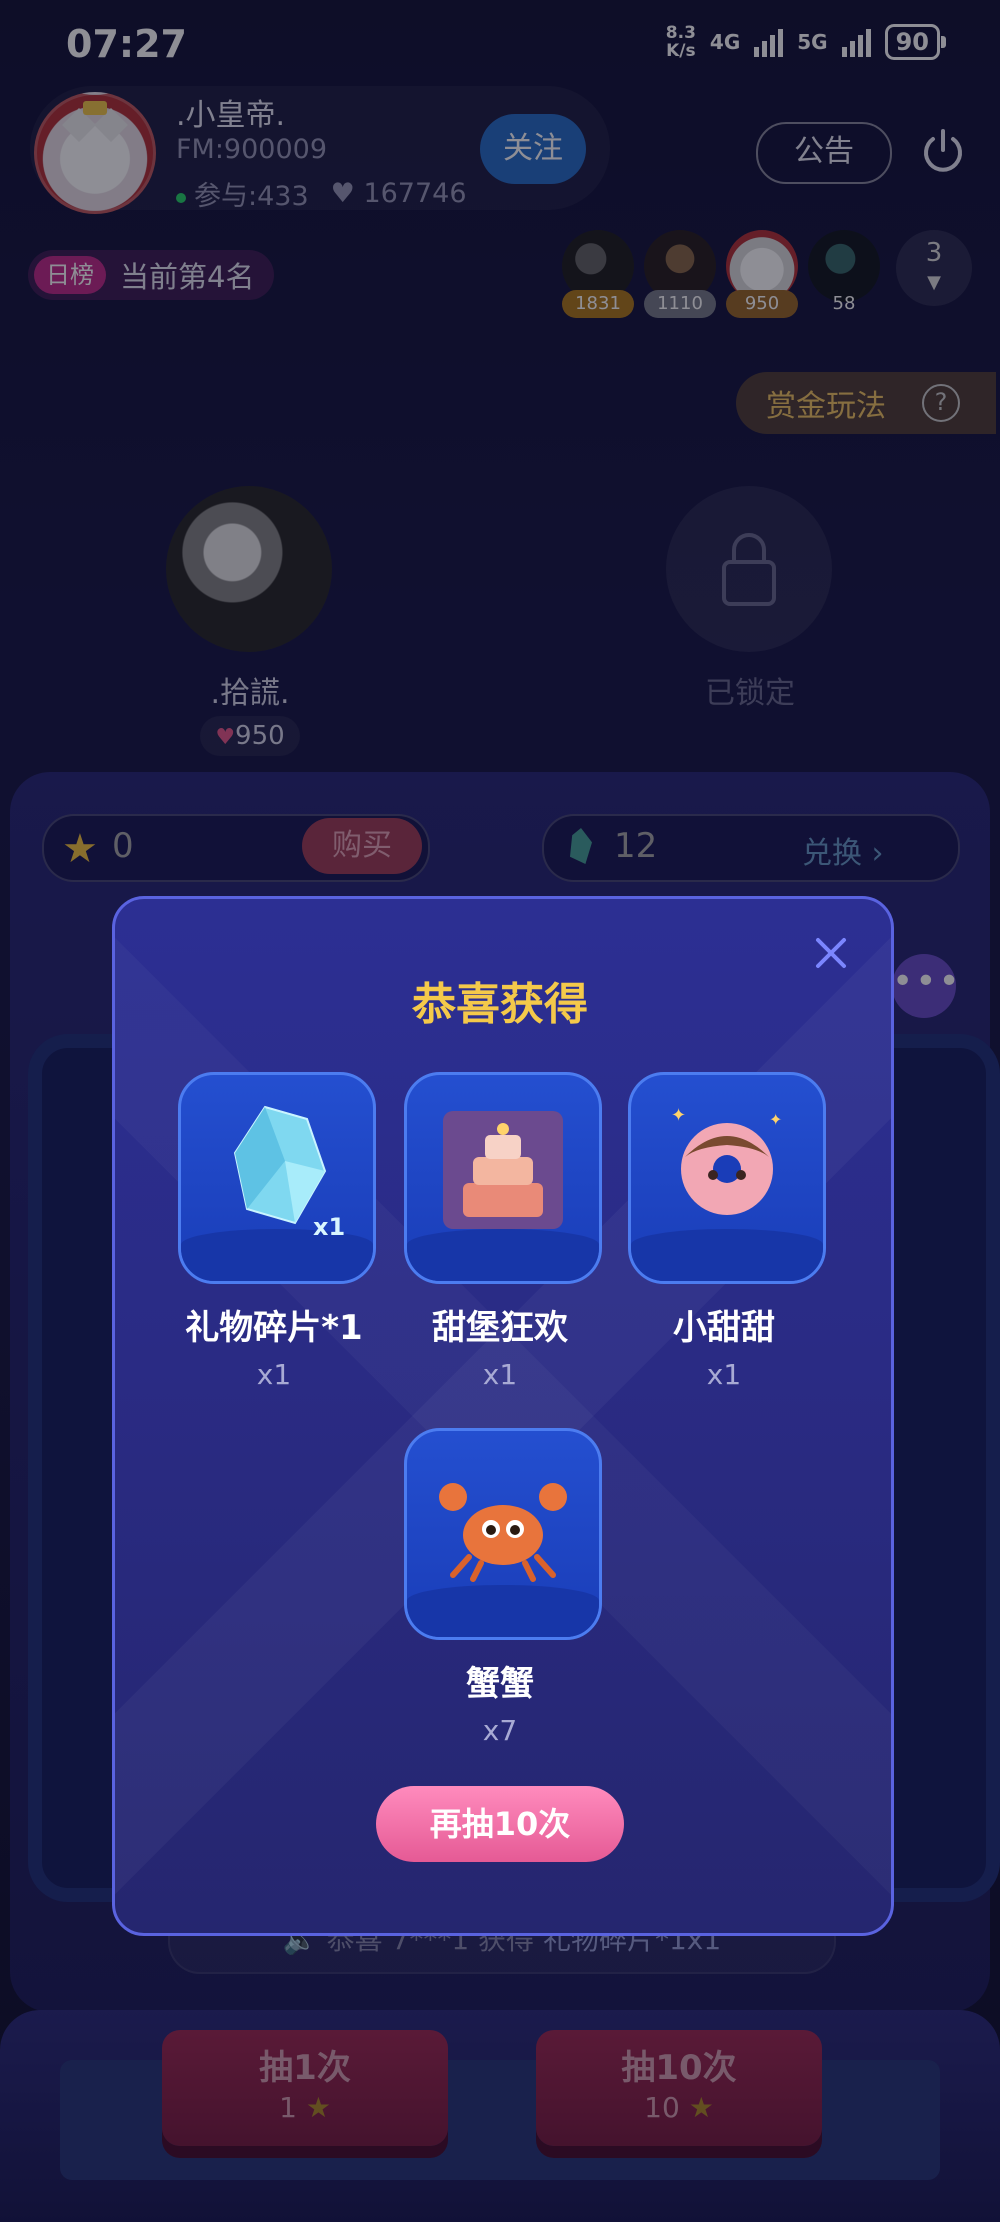  I want to click on corner-count: x1, so click(329, 1227).